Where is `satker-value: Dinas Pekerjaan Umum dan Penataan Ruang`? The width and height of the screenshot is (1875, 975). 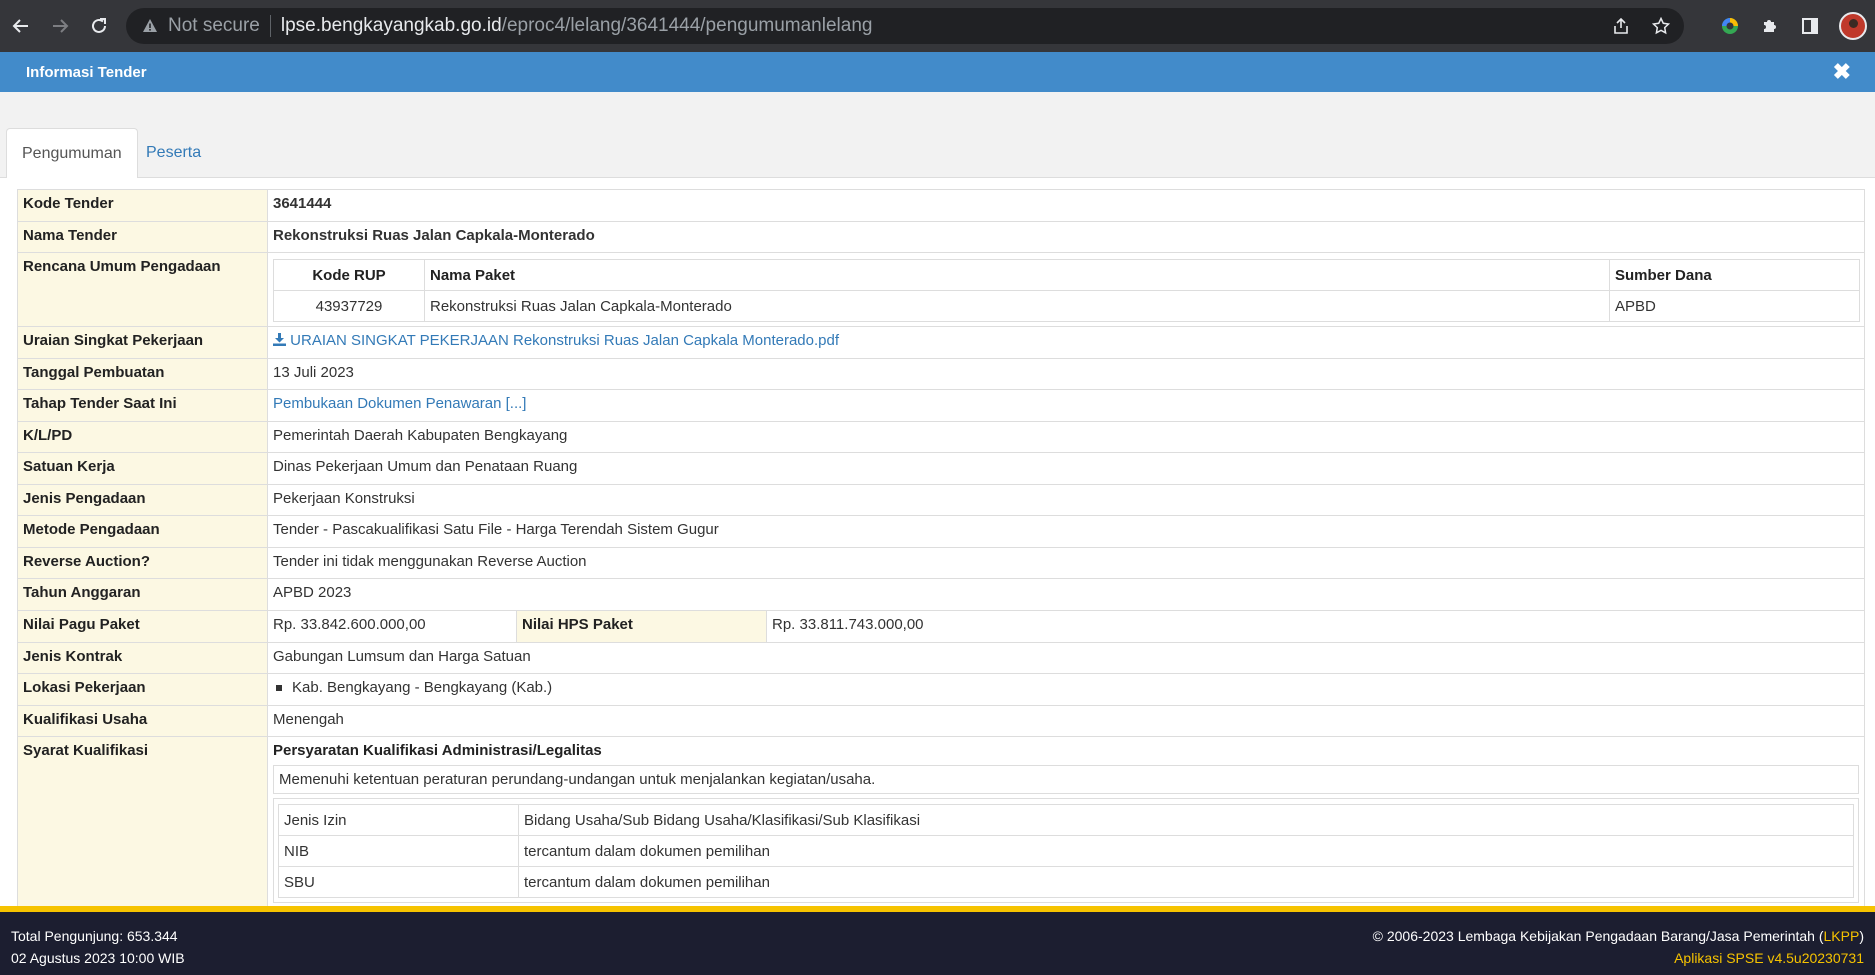
satker-value: Dinas Pekerjaan Umum dan Penataan Ruang is located at coordinates (1066, 468).